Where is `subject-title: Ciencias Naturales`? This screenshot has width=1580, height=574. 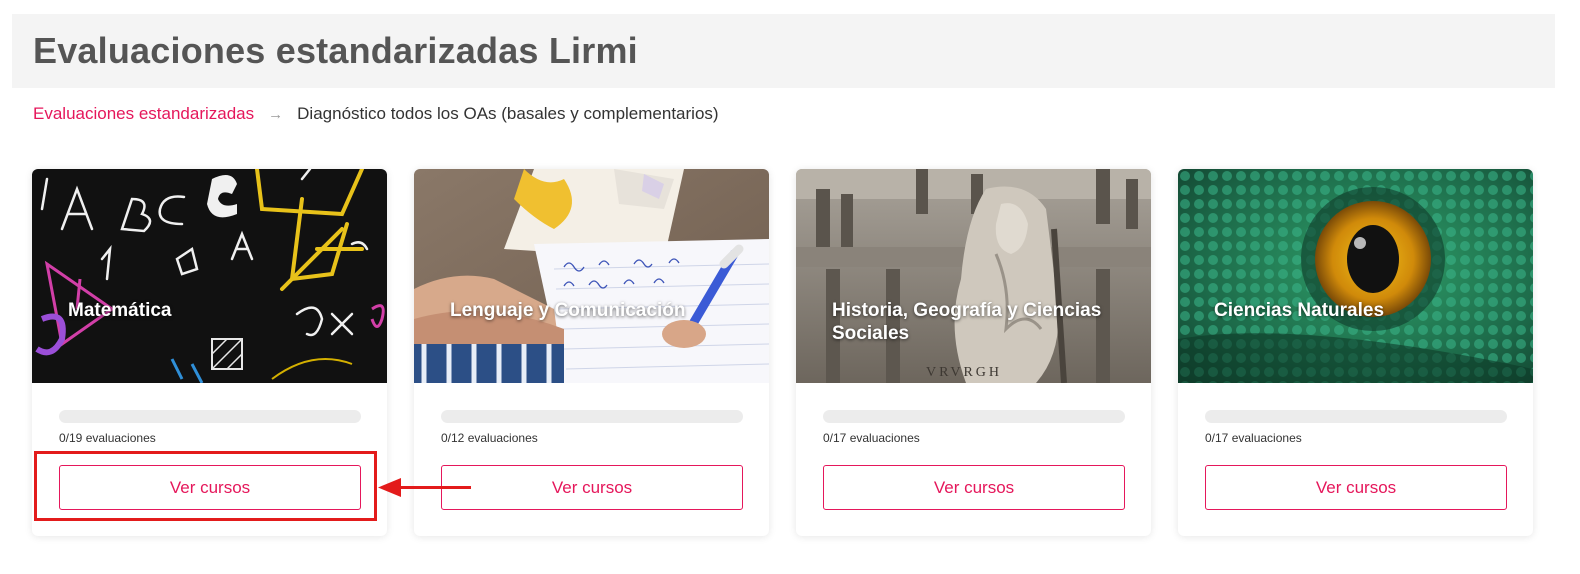 subject-title: Ciencias Naturales is located at coordinates (1299, 310).